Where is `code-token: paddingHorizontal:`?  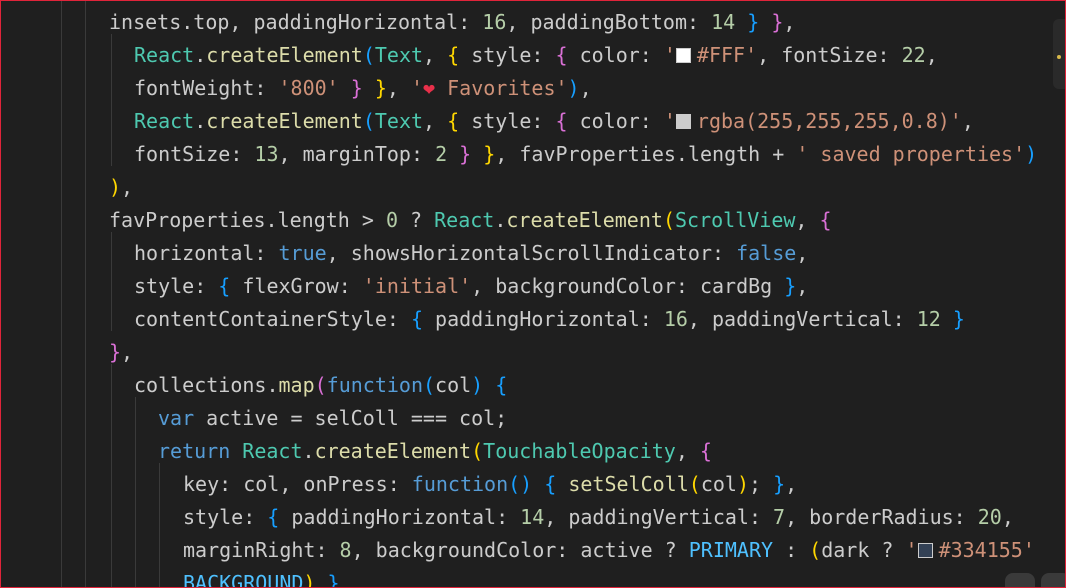
code-token: paddingHorizontal: is located at coordinates (400, 517).